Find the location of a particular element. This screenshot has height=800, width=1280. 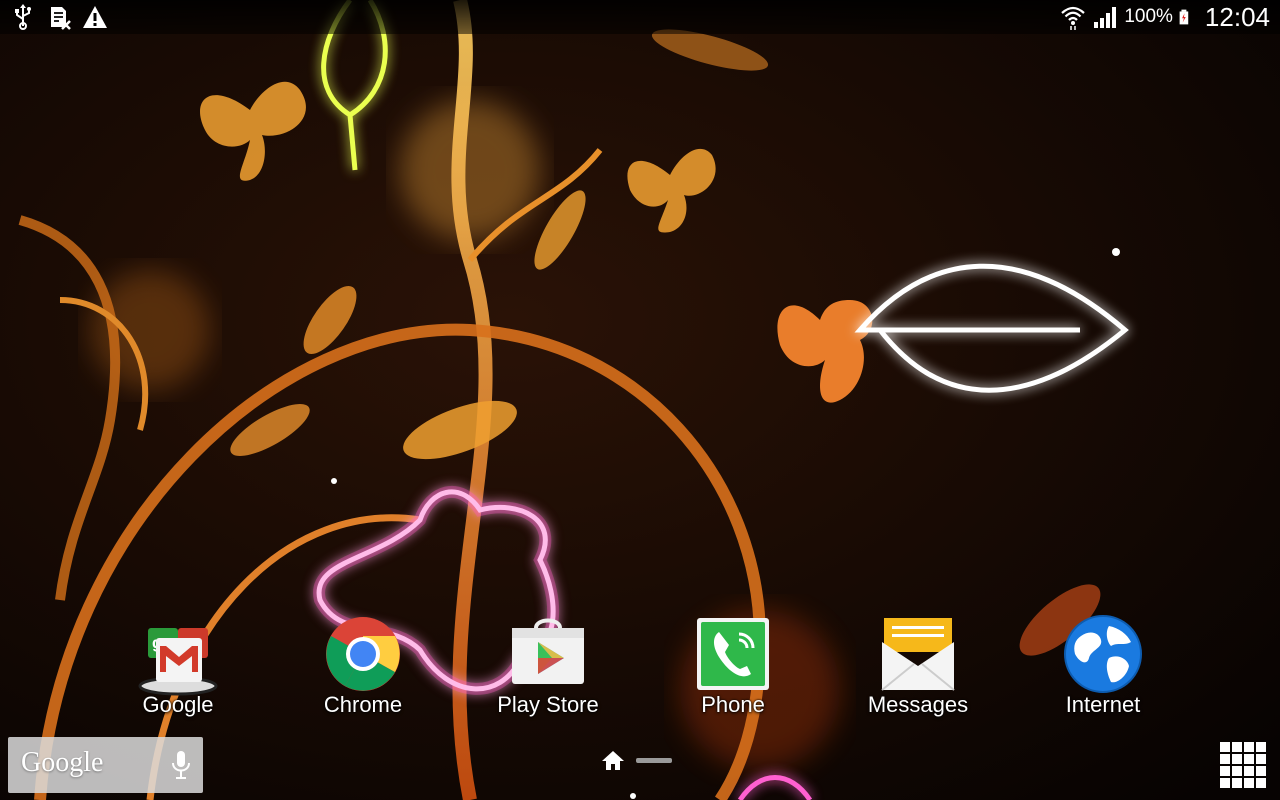

chrome-icon is located at coordinates (363, 654).